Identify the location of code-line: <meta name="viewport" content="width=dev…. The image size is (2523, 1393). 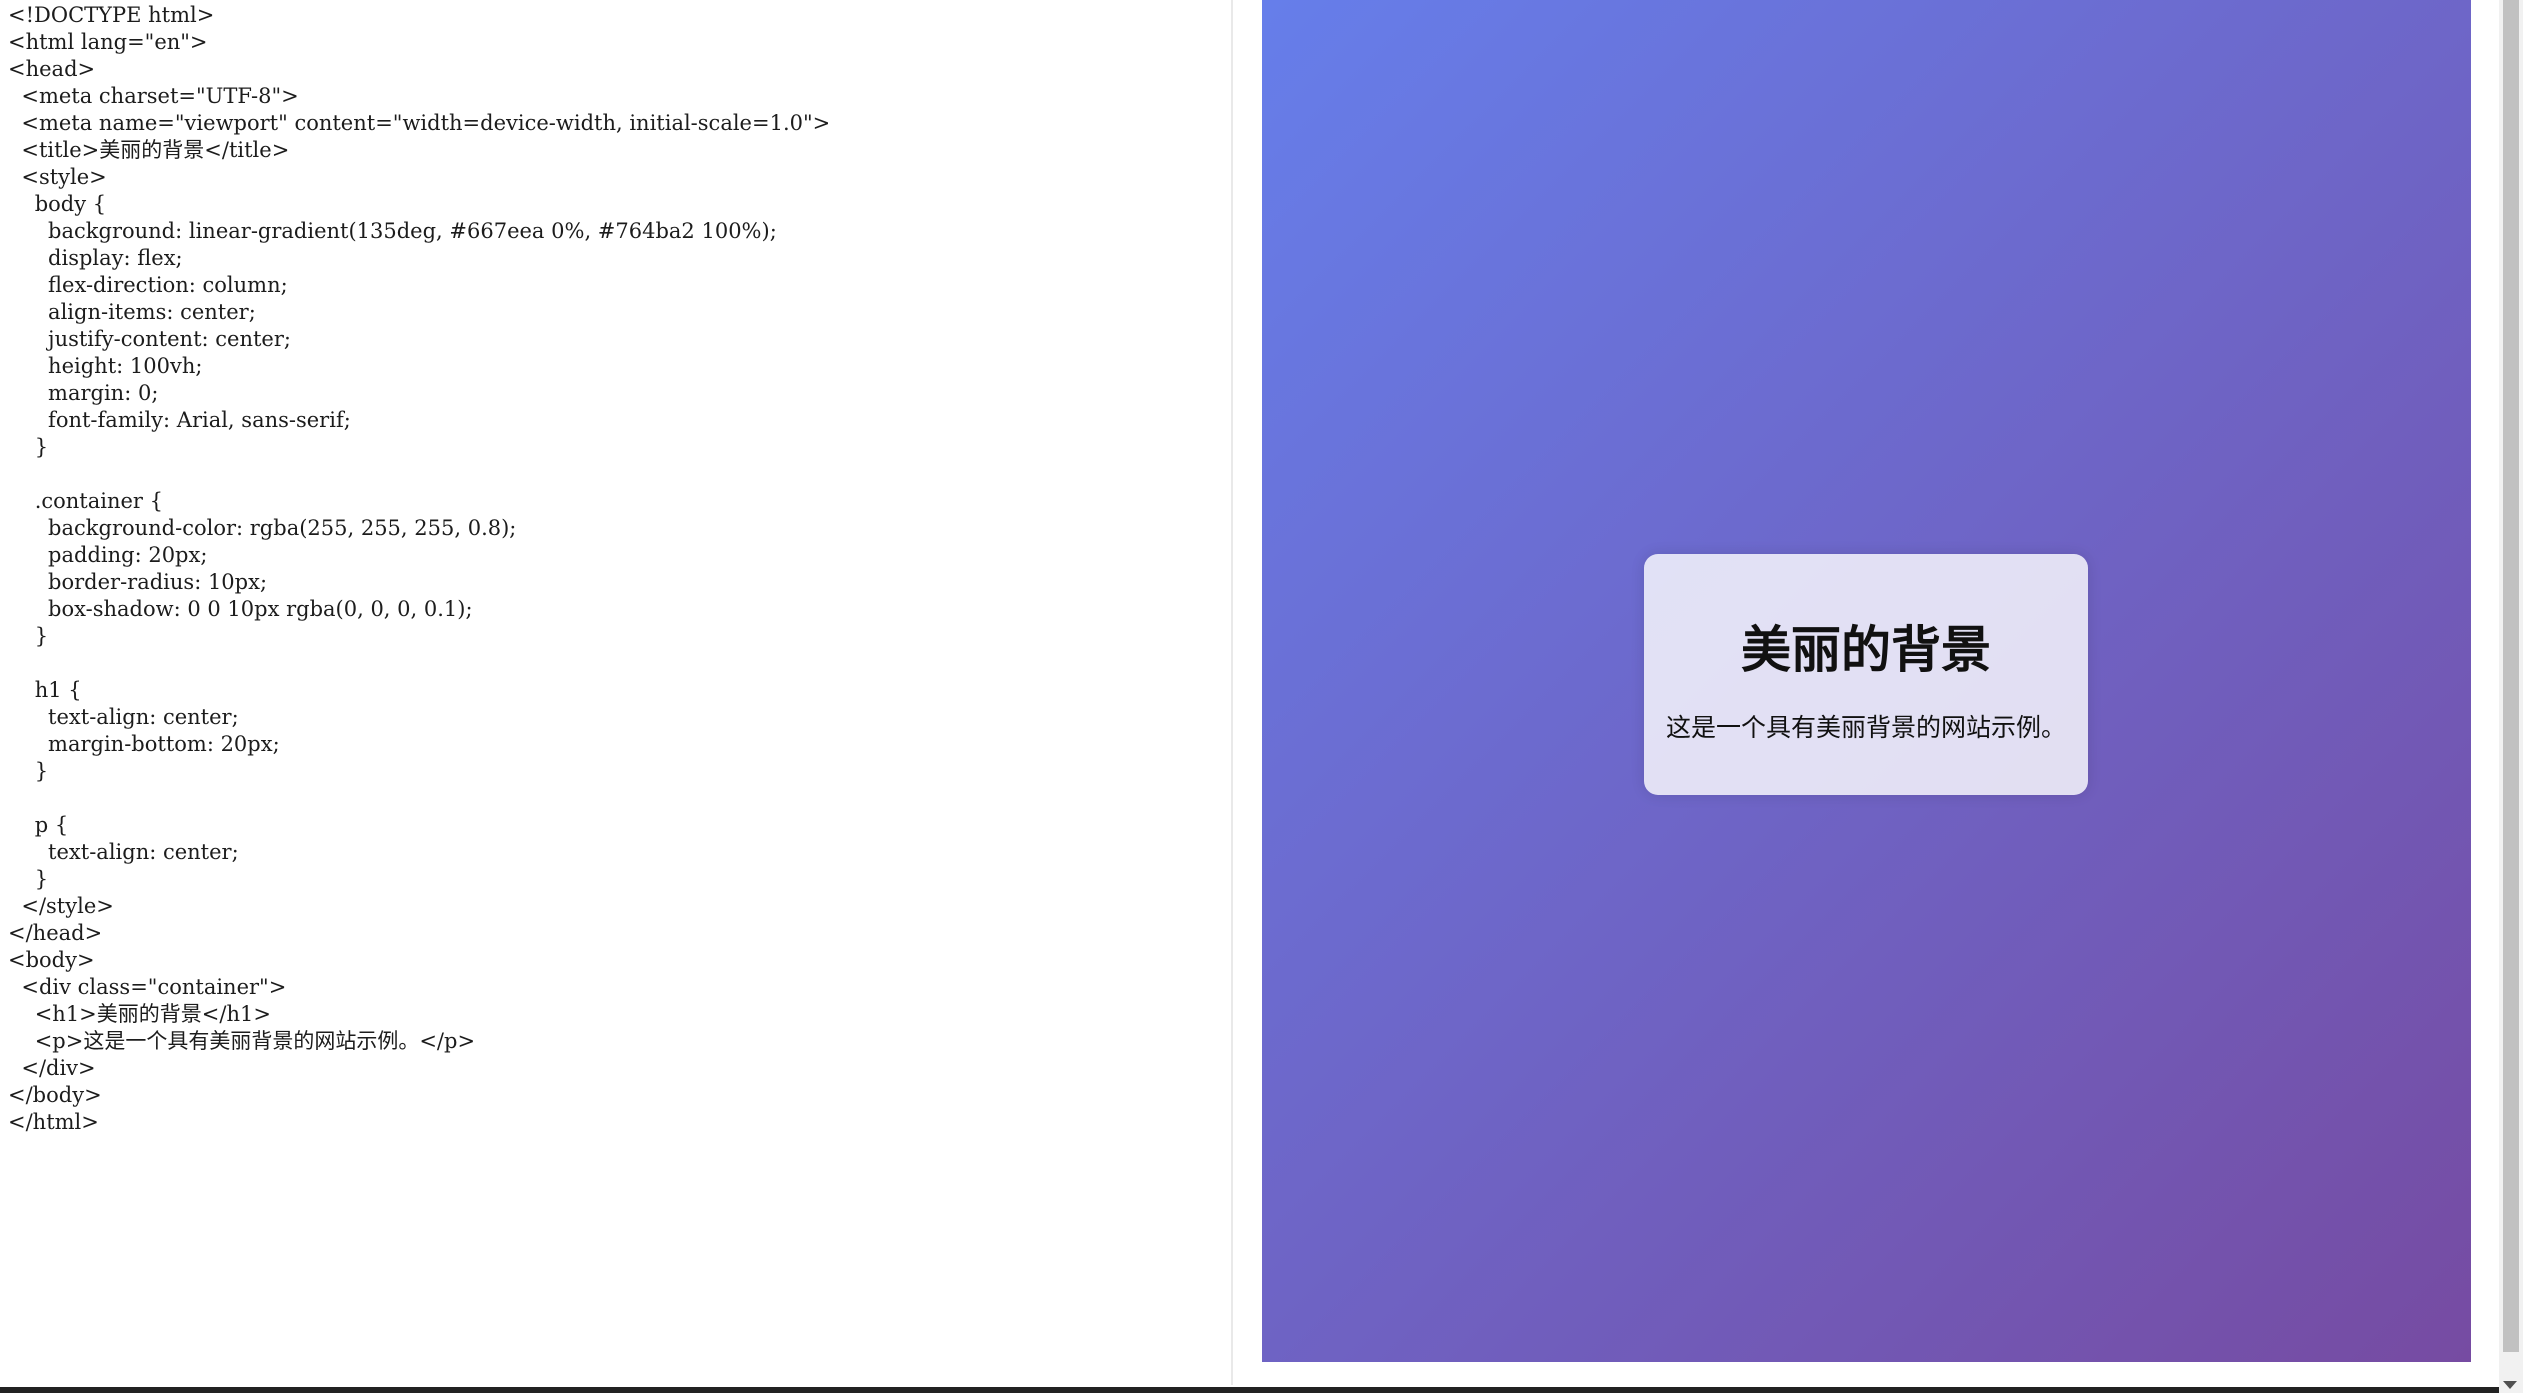
(419, 123).